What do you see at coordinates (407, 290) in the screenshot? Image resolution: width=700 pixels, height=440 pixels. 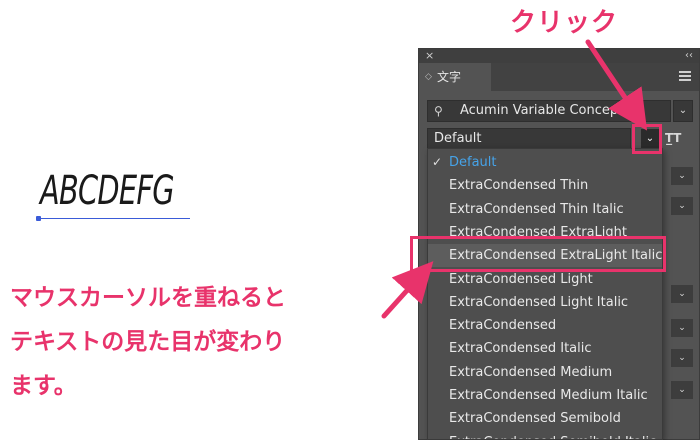 I see `hover-arrow` at bounding box center [407, 290].